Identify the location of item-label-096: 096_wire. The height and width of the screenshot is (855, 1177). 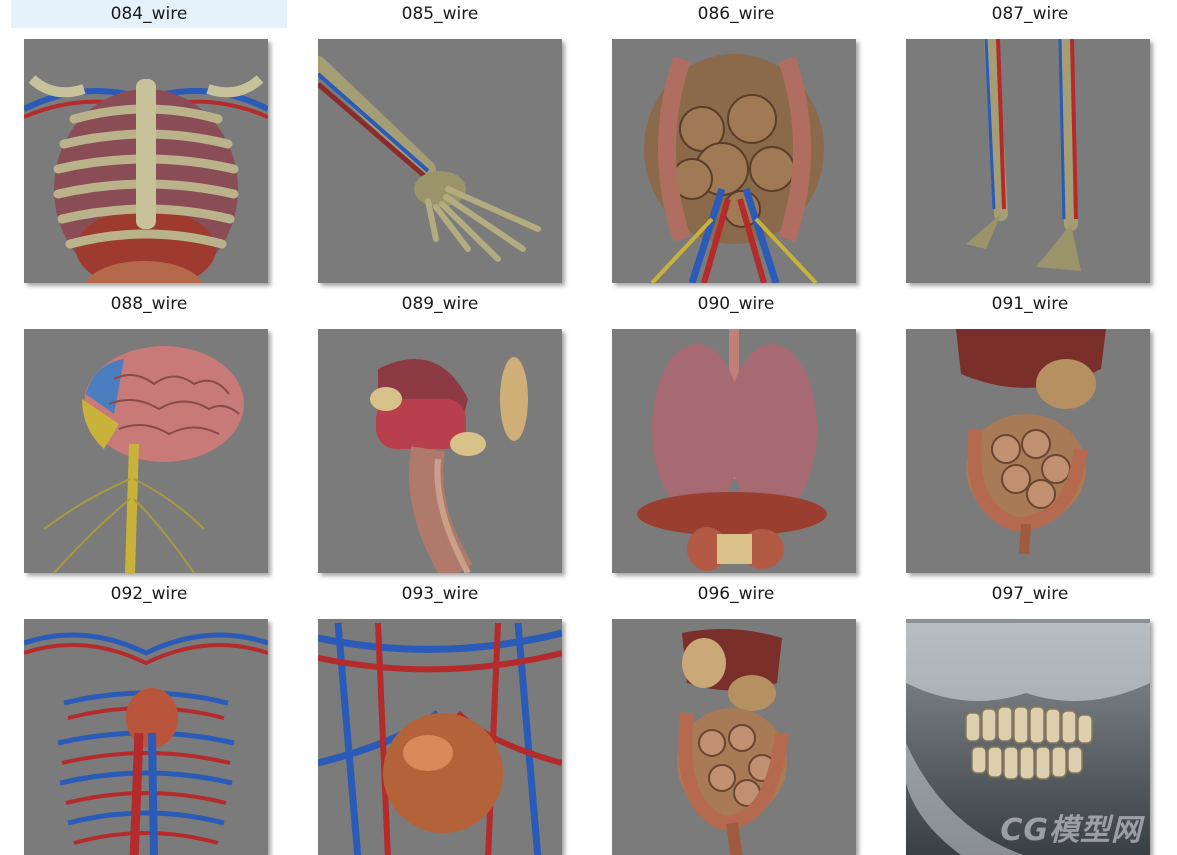
(736, 594).